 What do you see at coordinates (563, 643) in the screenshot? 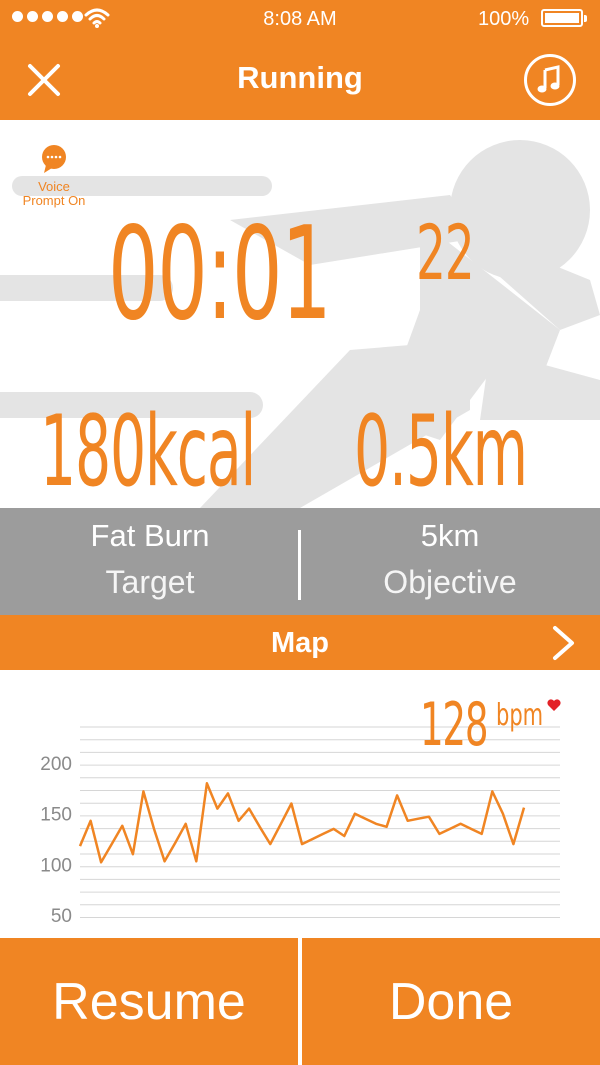
I see `chevron-right-icon` at bounding box center [563, 643].